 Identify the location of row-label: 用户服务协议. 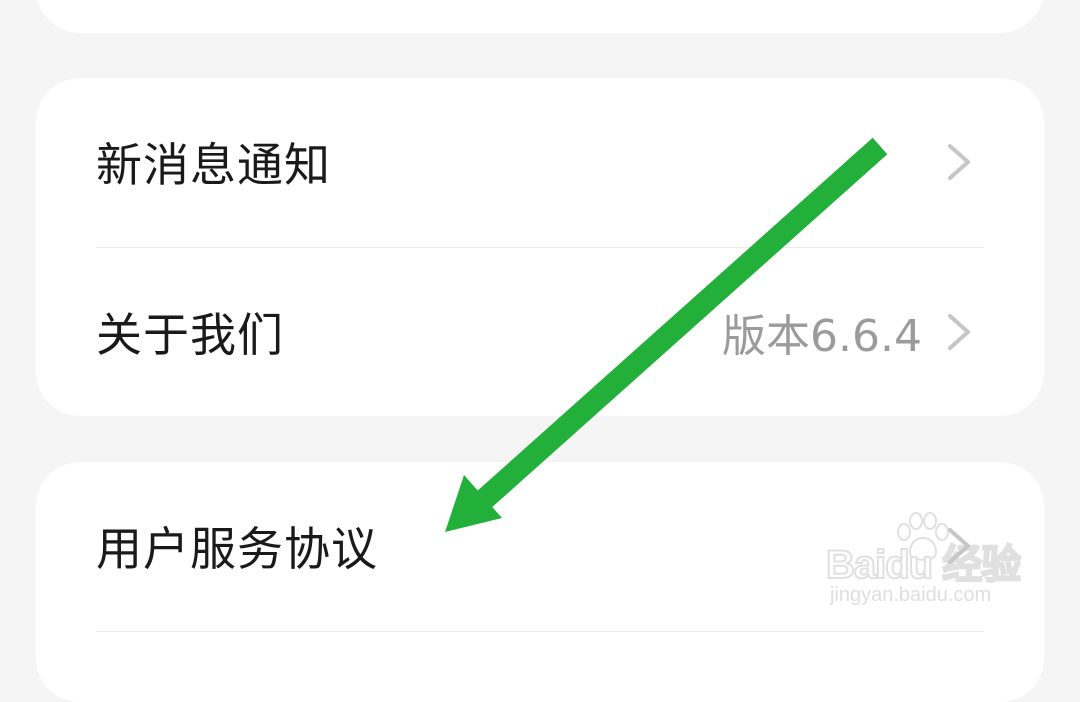
(237, 549).